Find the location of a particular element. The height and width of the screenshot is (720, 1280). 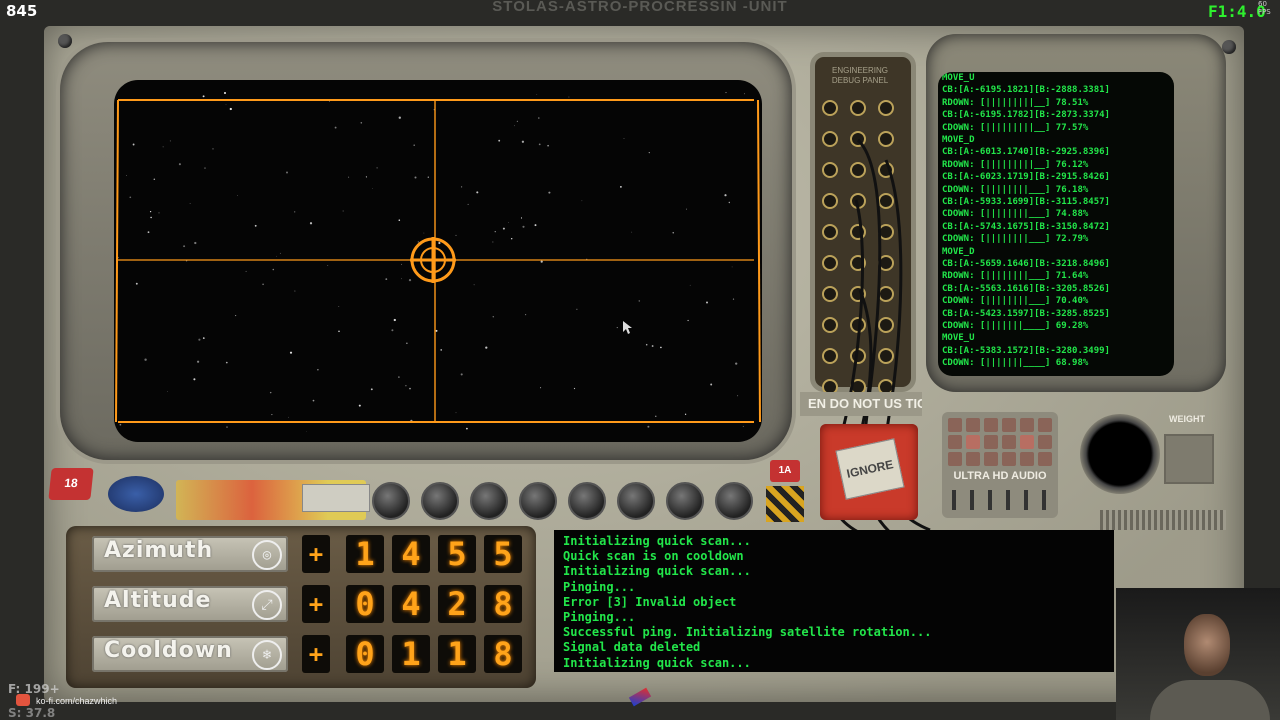

audio-label: ULTRA HD AUDIO is located at coordinates (1000, 476).